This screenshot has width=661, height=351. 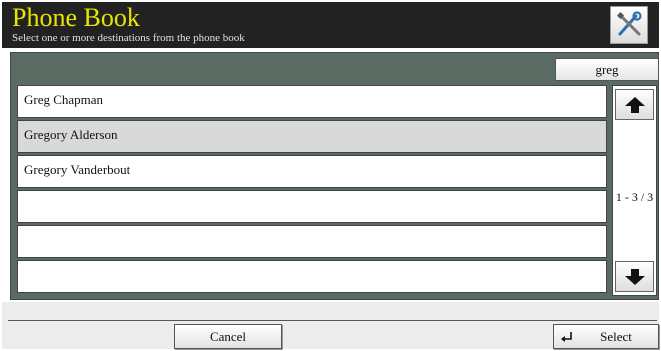 I want to click on footer-divider, so click(x=332, y=320).